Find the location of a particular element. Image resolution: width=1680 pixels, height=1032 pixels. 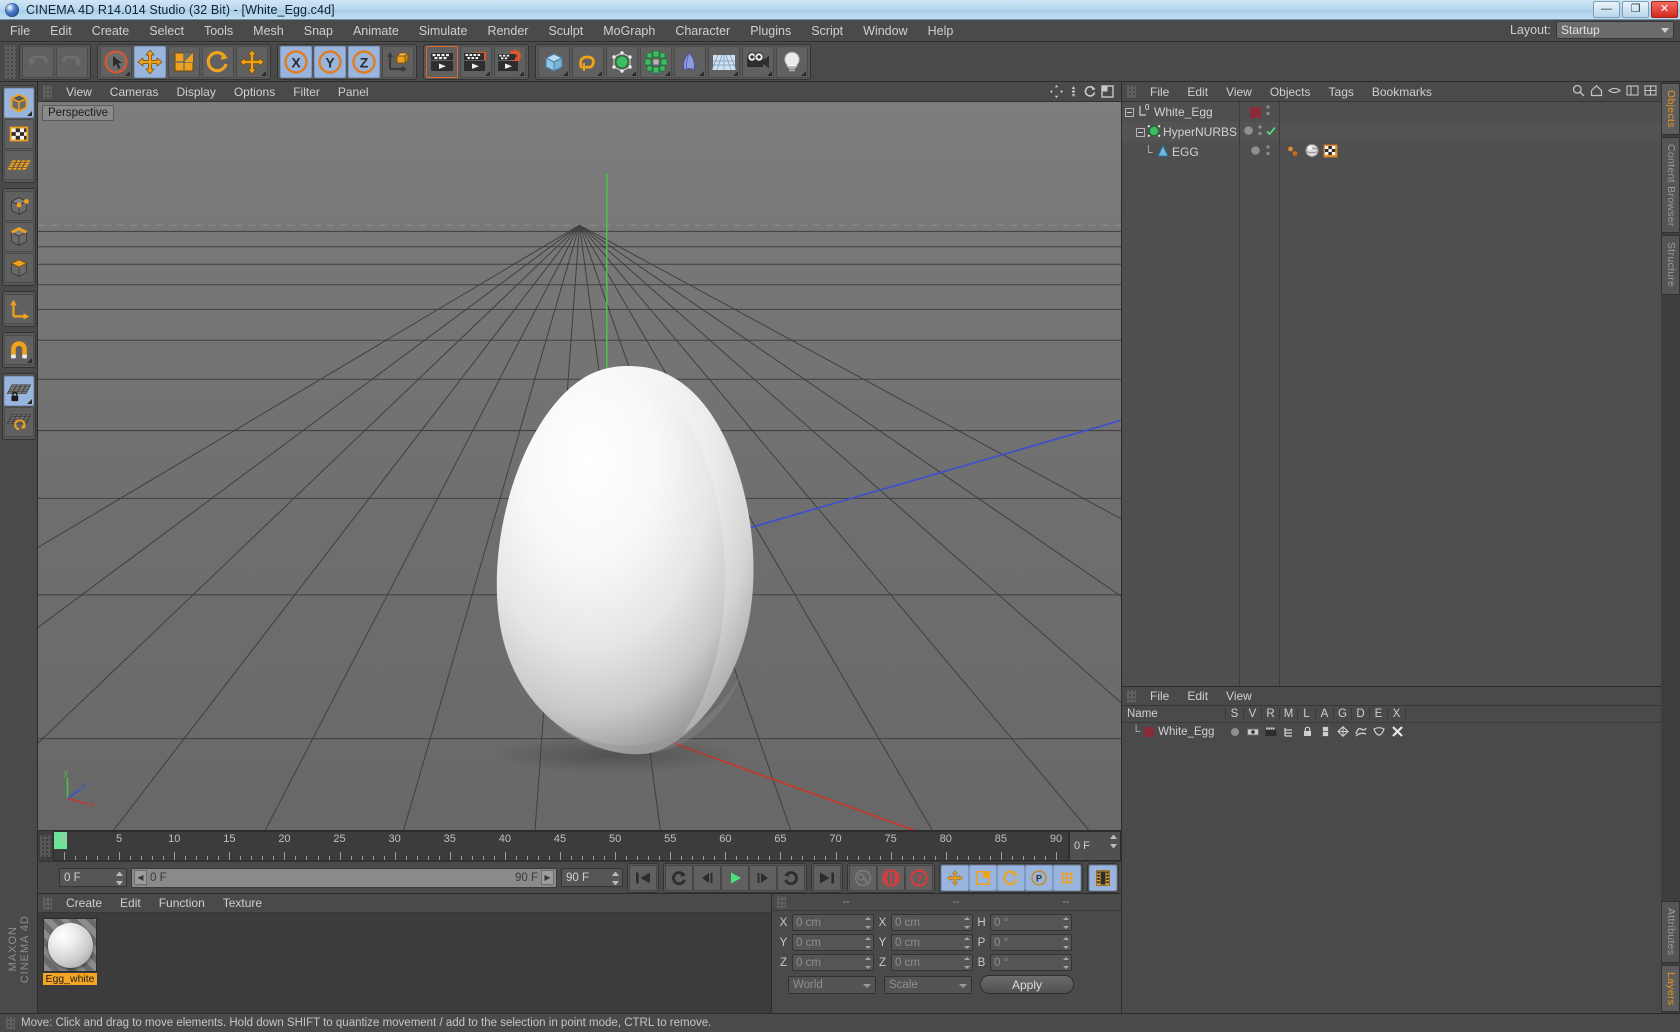

object-row-hypernurbs: HyperNURBS is located at coordinates (1180, 132).